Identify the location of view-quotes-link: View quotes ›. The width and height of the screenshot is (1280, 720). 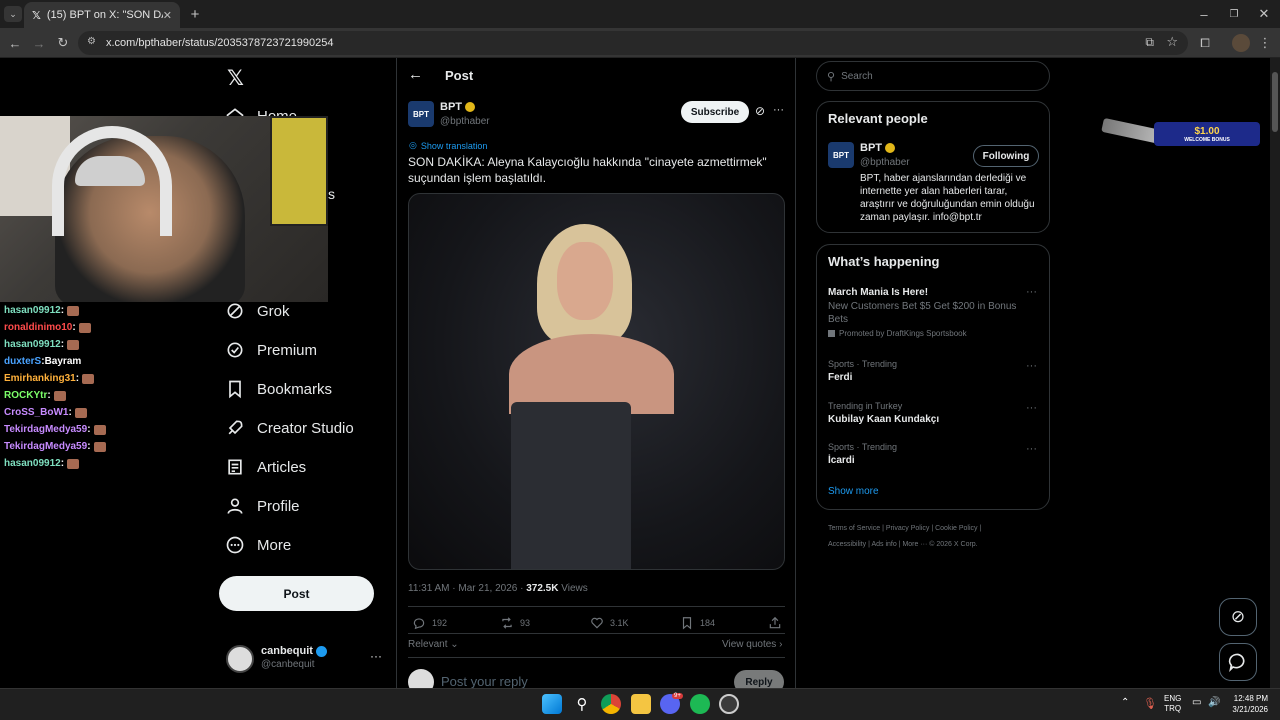
(752, 644).